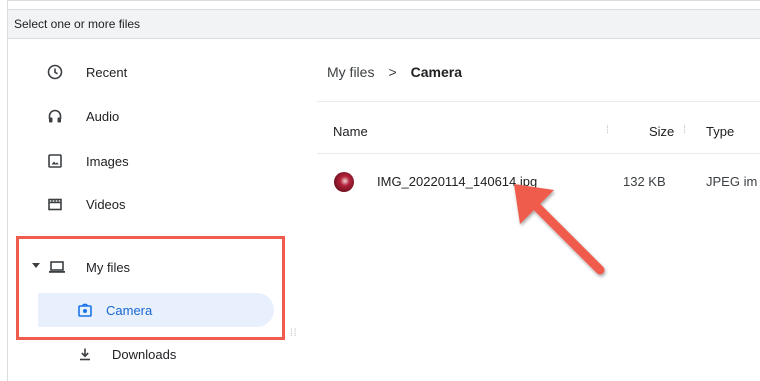 This screenshot has width=760, height=381. What do you see at coordinates (350, 72) in the screenshot?
I see `breadcrumb-root: My files` at bounding box center [350, 72].